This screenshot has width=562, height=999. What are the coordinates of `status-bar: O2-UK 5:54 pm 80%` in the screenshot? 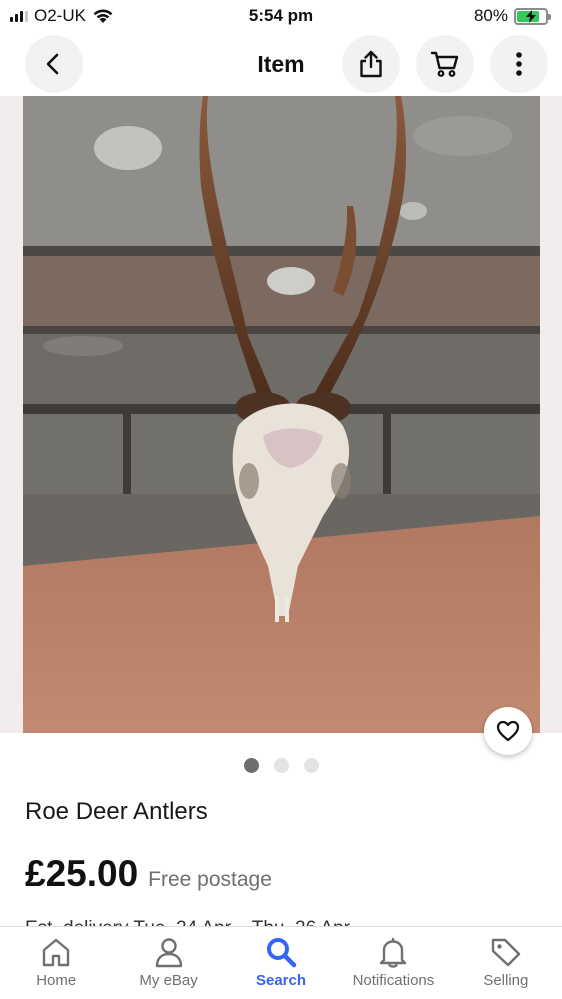 It's located at (281, 16).